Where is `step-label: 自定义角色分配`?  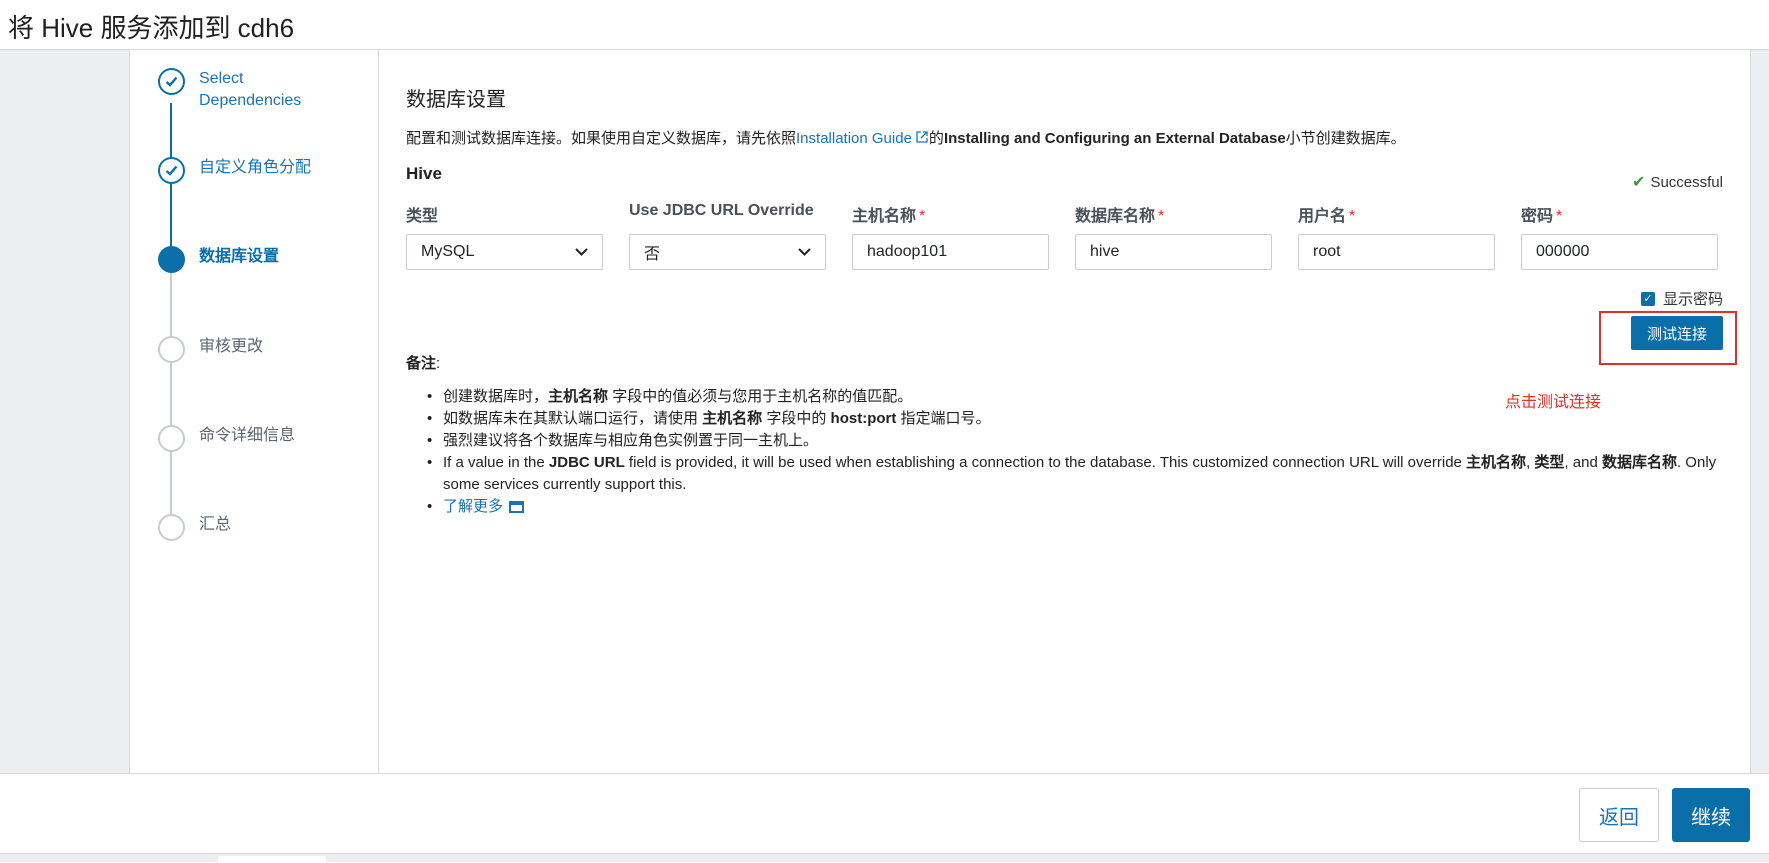 step-label: 自定义角色分配 is located at coordinates (255, 167).